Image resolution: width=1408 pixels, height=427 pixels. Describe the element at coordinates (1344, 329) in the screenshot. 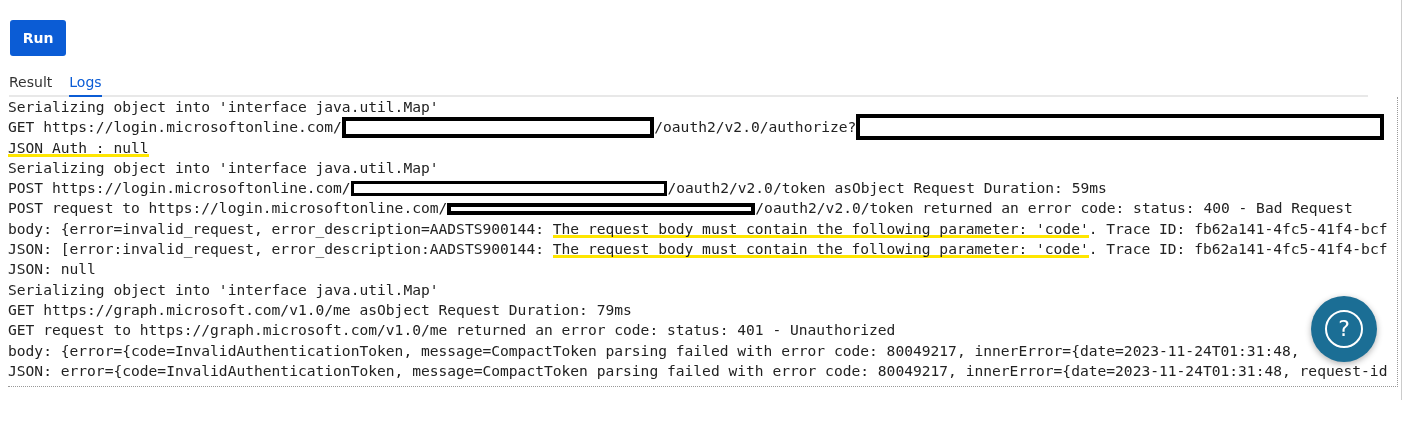

I see `help-button: ?` at that location.